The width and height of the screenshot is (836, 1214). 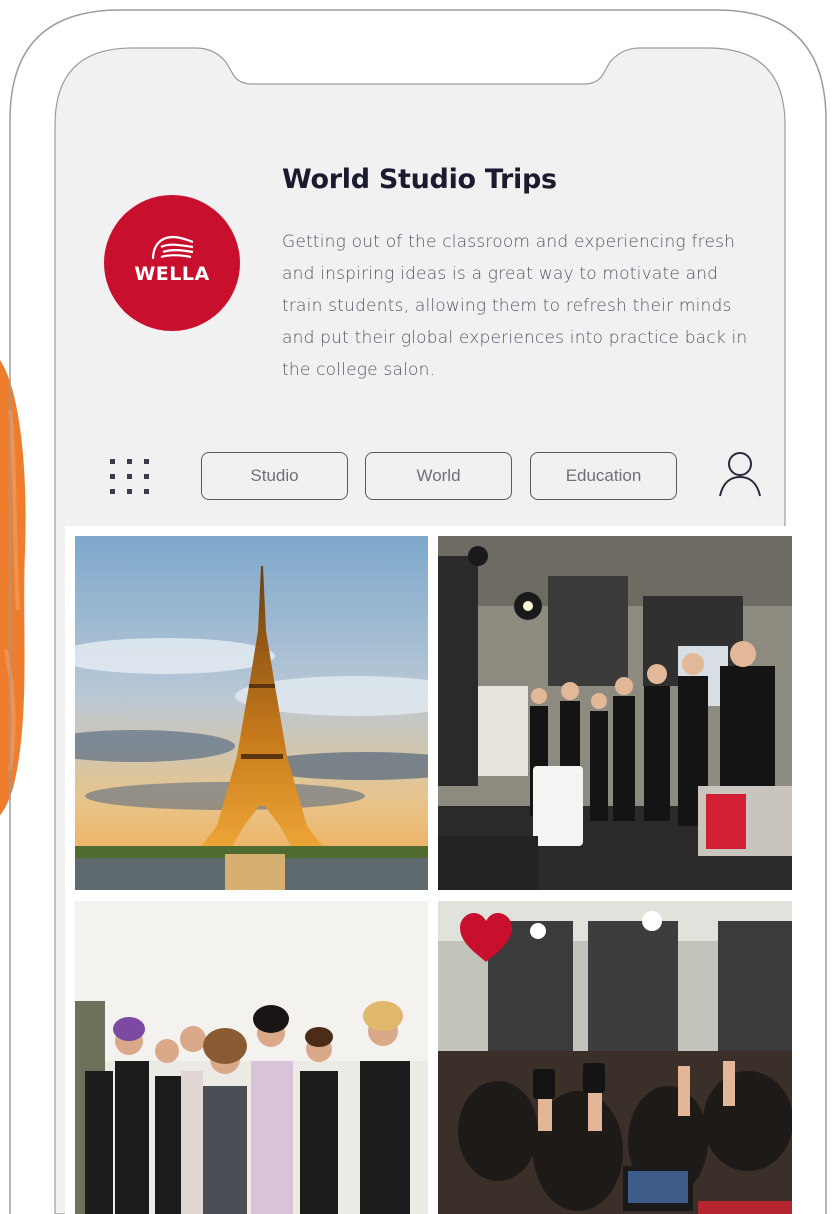 I want to click on tab-education: Education, so click(x=603, y=476).